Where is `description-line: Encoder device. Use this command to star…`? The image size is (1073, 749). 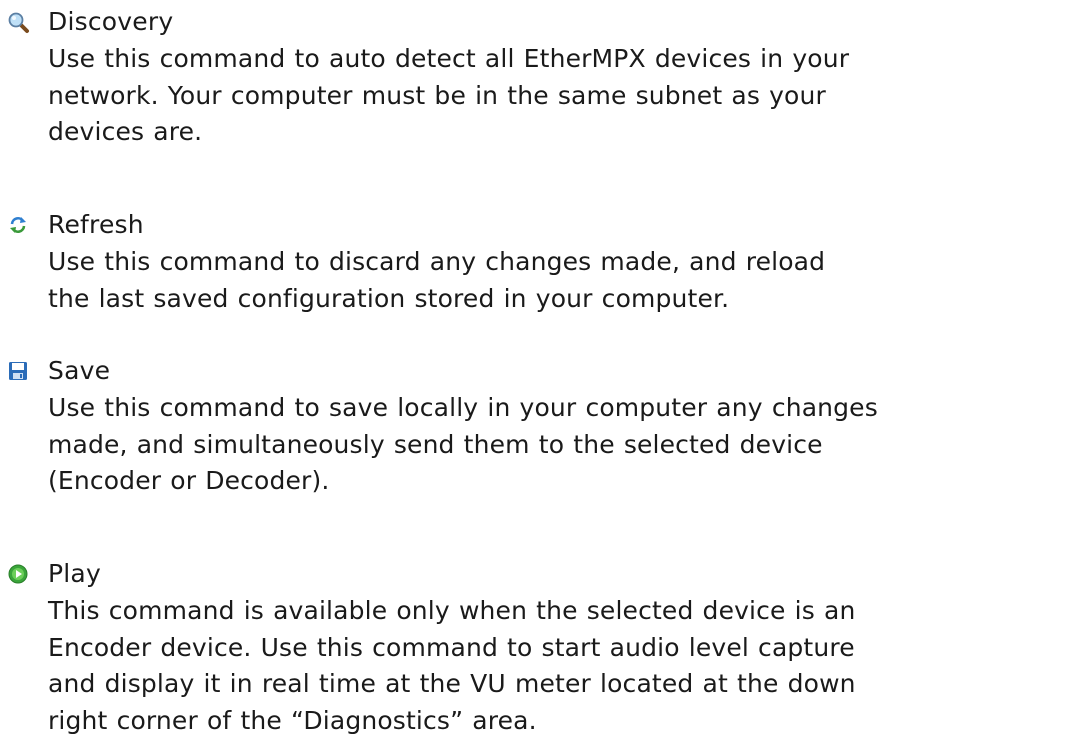
description-line: Encoder device. Use this command to star… is located at coordinates (451, 647).